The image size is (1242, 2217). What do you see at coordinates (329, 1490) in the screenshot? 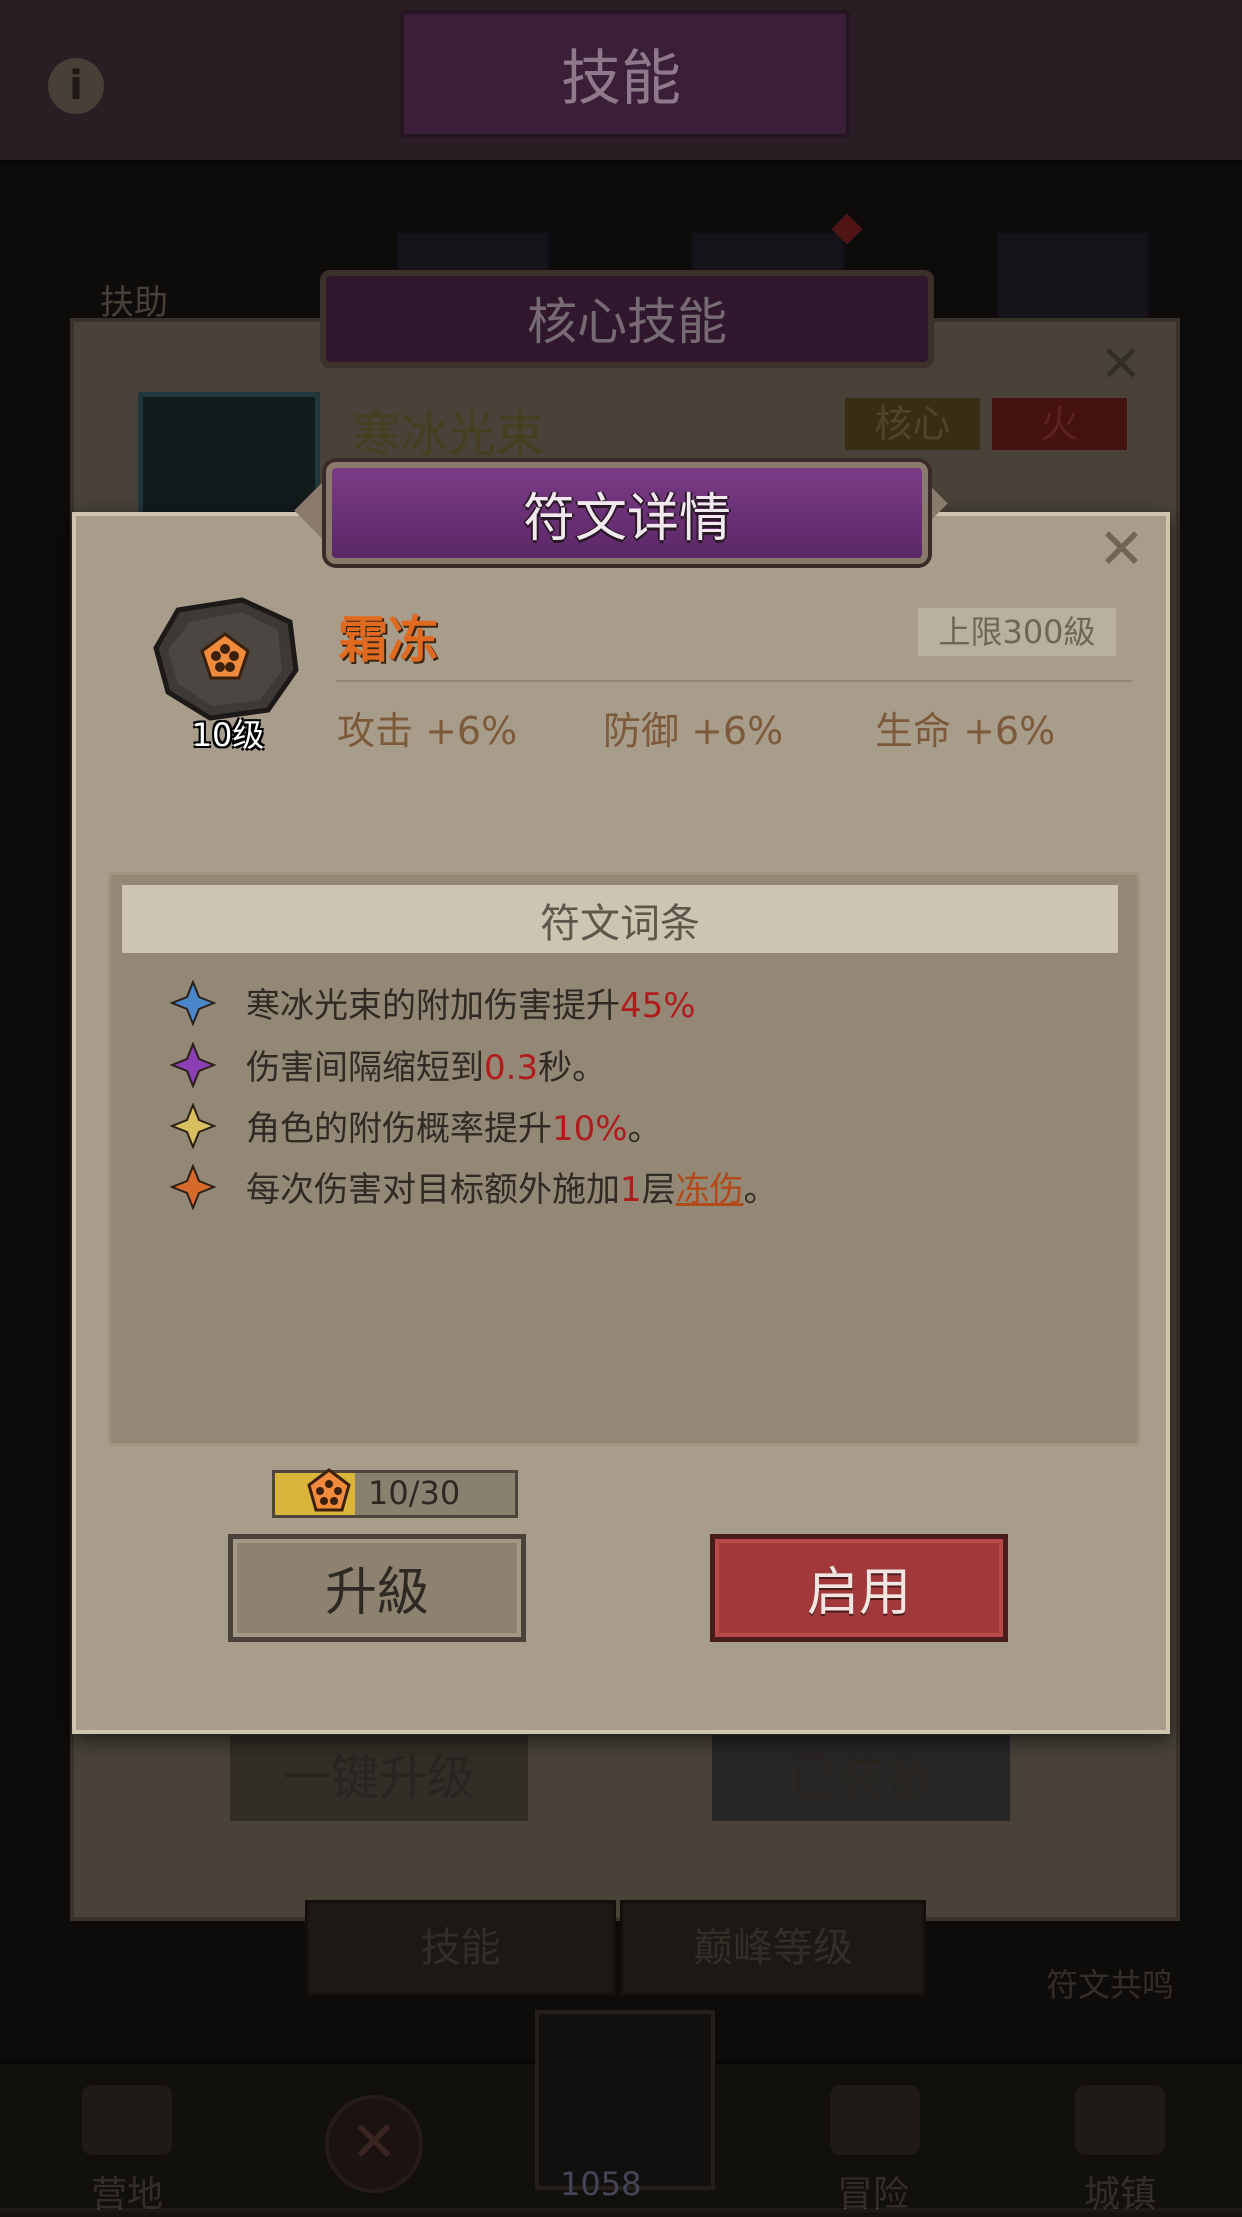
I see `rune-shard-icon` at bounding box center [329, 1490].